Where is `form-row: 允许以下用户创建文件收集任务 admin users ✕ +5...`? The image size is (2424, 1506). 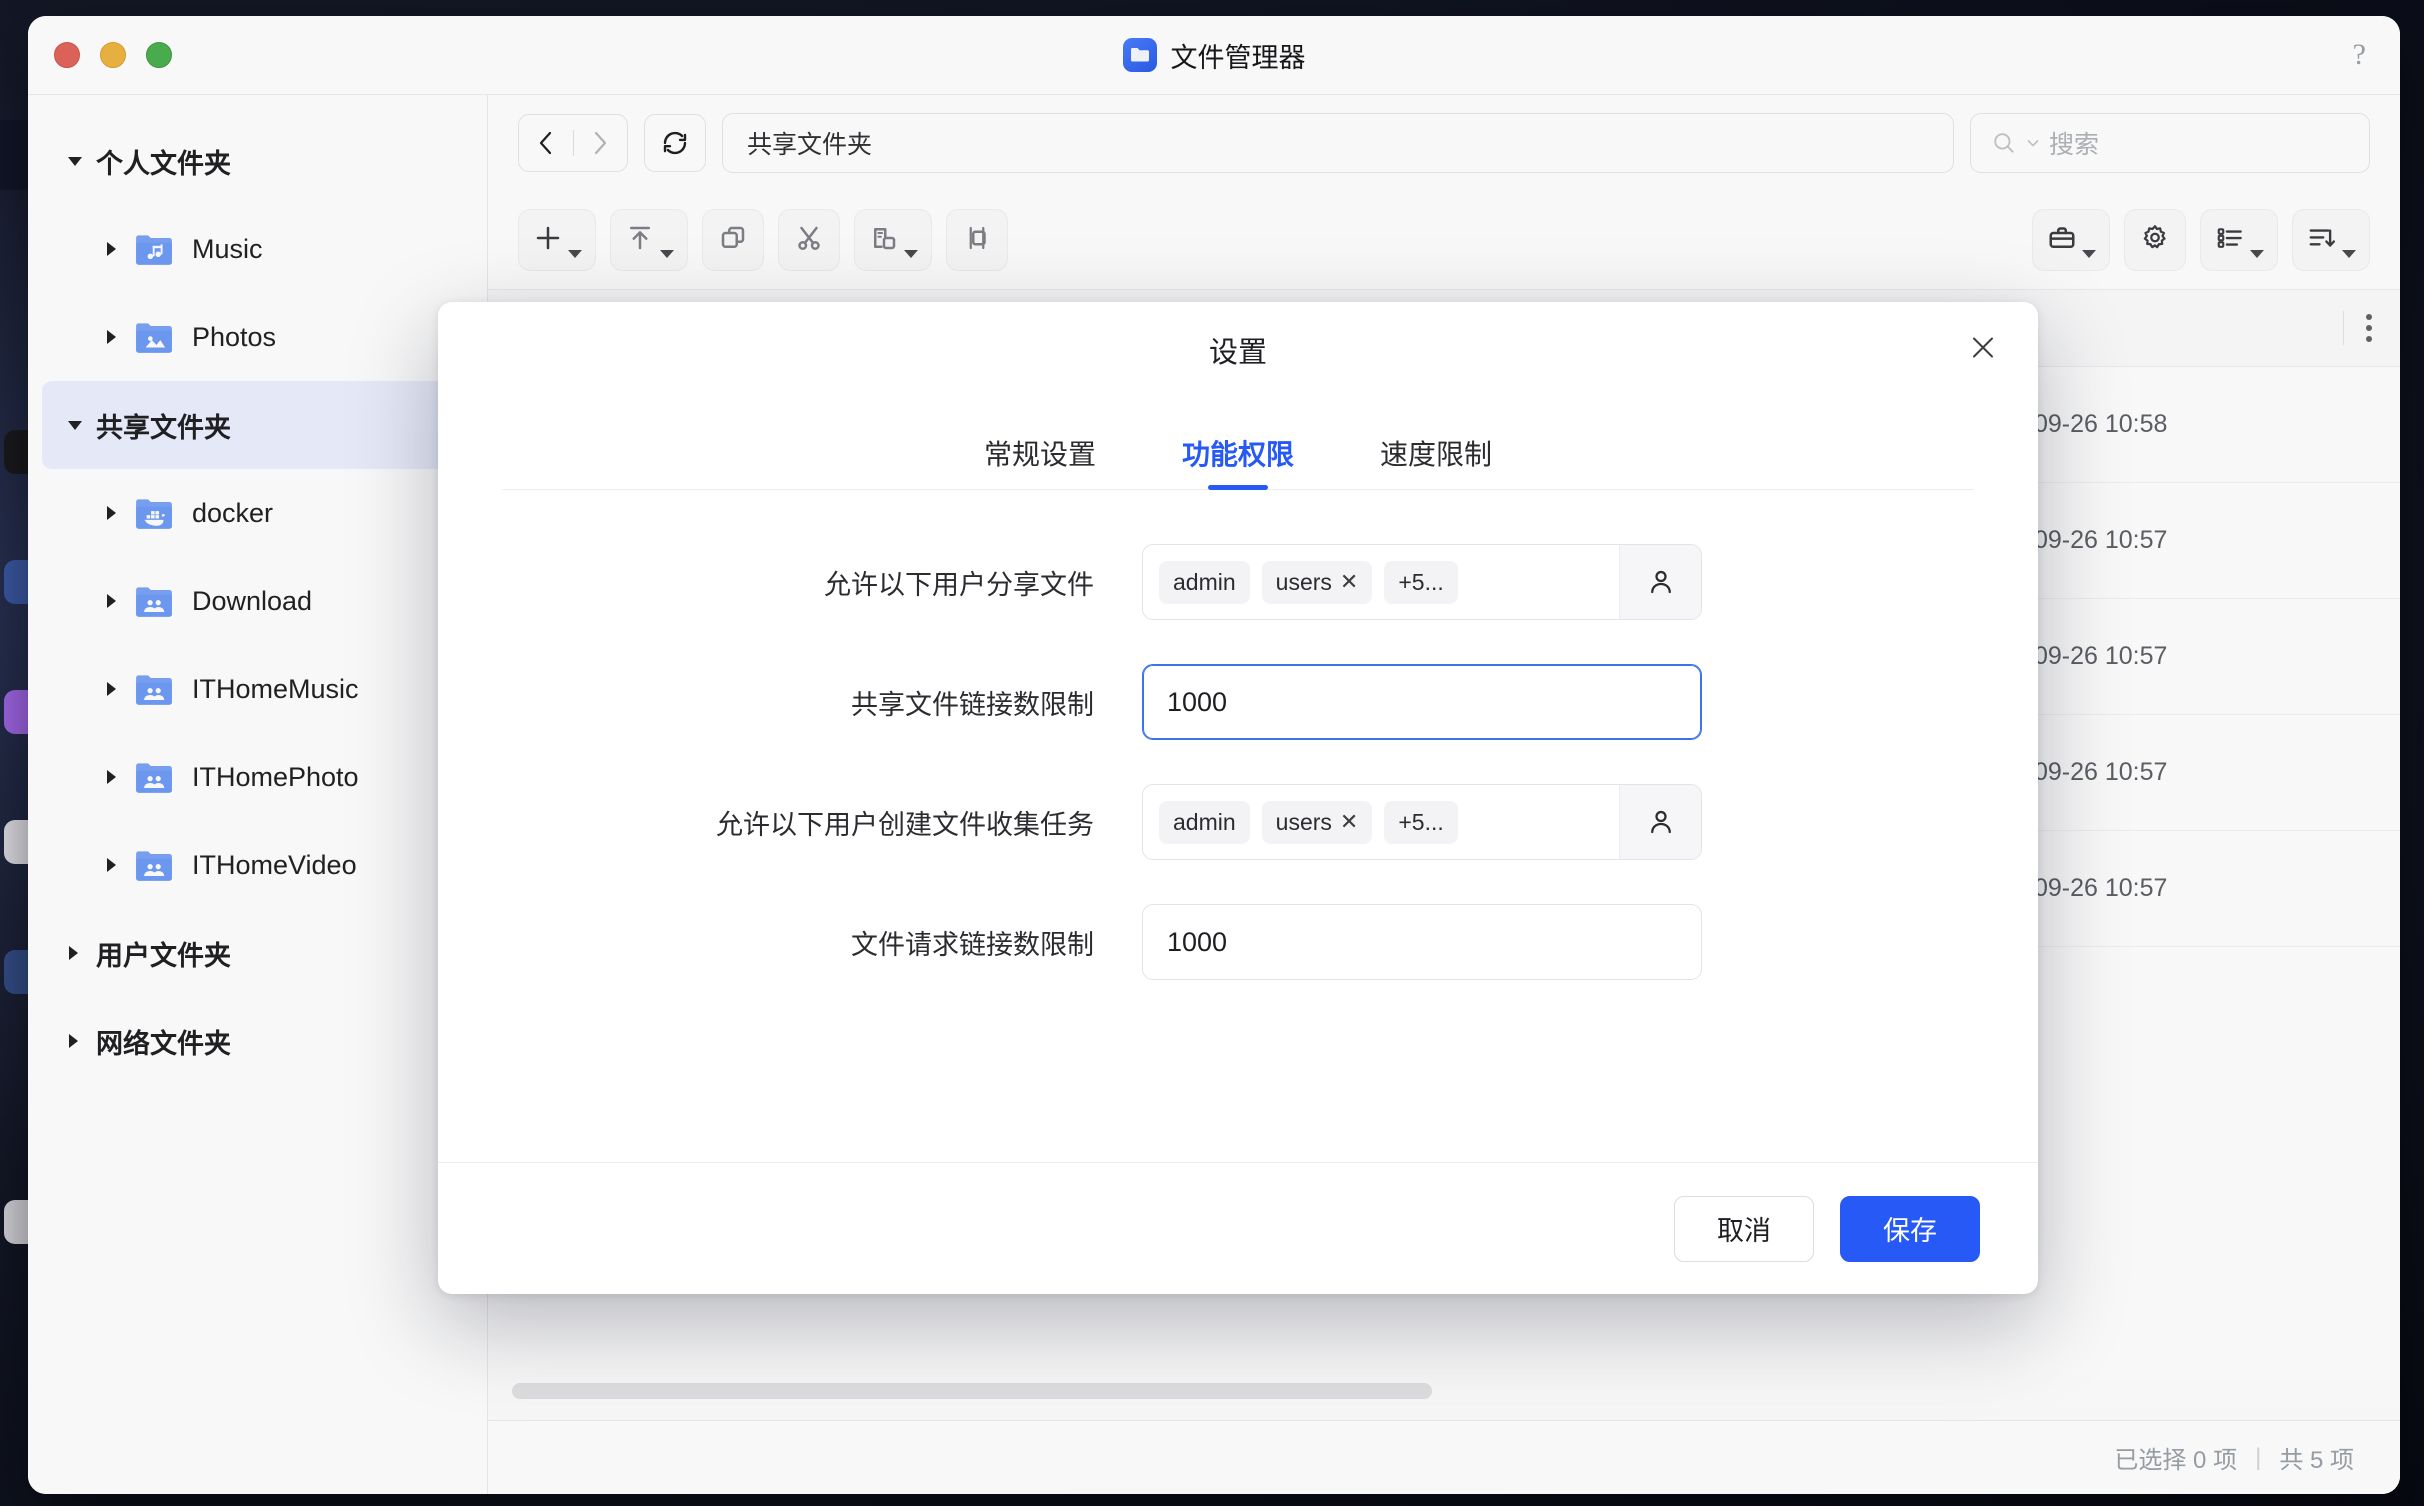 form-row: 允许以下用户创建文件收集任务 admin users ✕ +5... is located at coordinates (1238, 822).